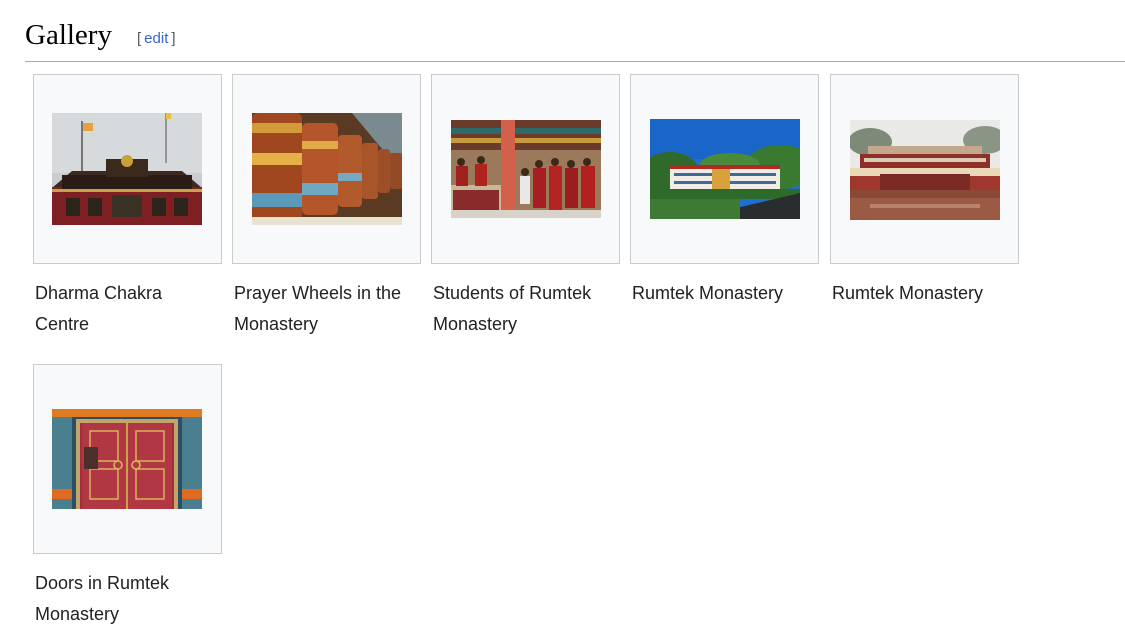 This screenshot has height=630, width=1125. What do you see at coordinates (173, 38) in the screenshot?
I see `edit-bracket-close: ]` at bounding box center [173, 38].